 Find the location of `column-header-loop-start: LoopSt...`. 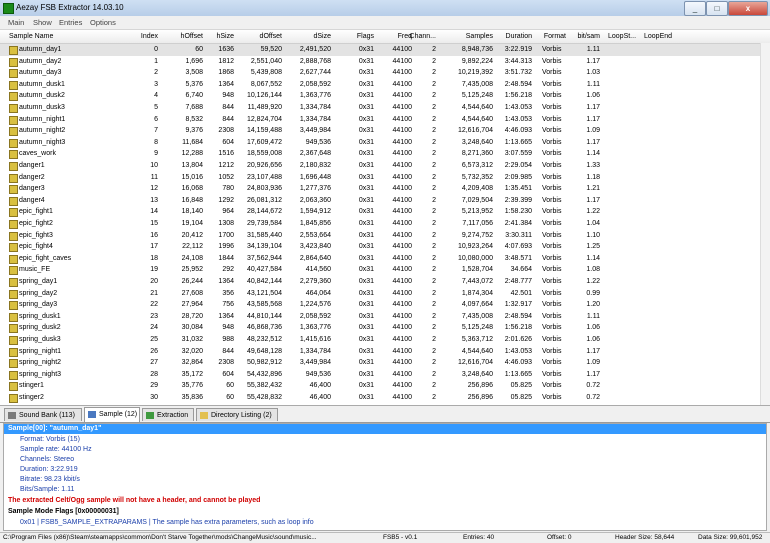

column-header-loop-start: LoopSt... is located at coordinates (622, 36).